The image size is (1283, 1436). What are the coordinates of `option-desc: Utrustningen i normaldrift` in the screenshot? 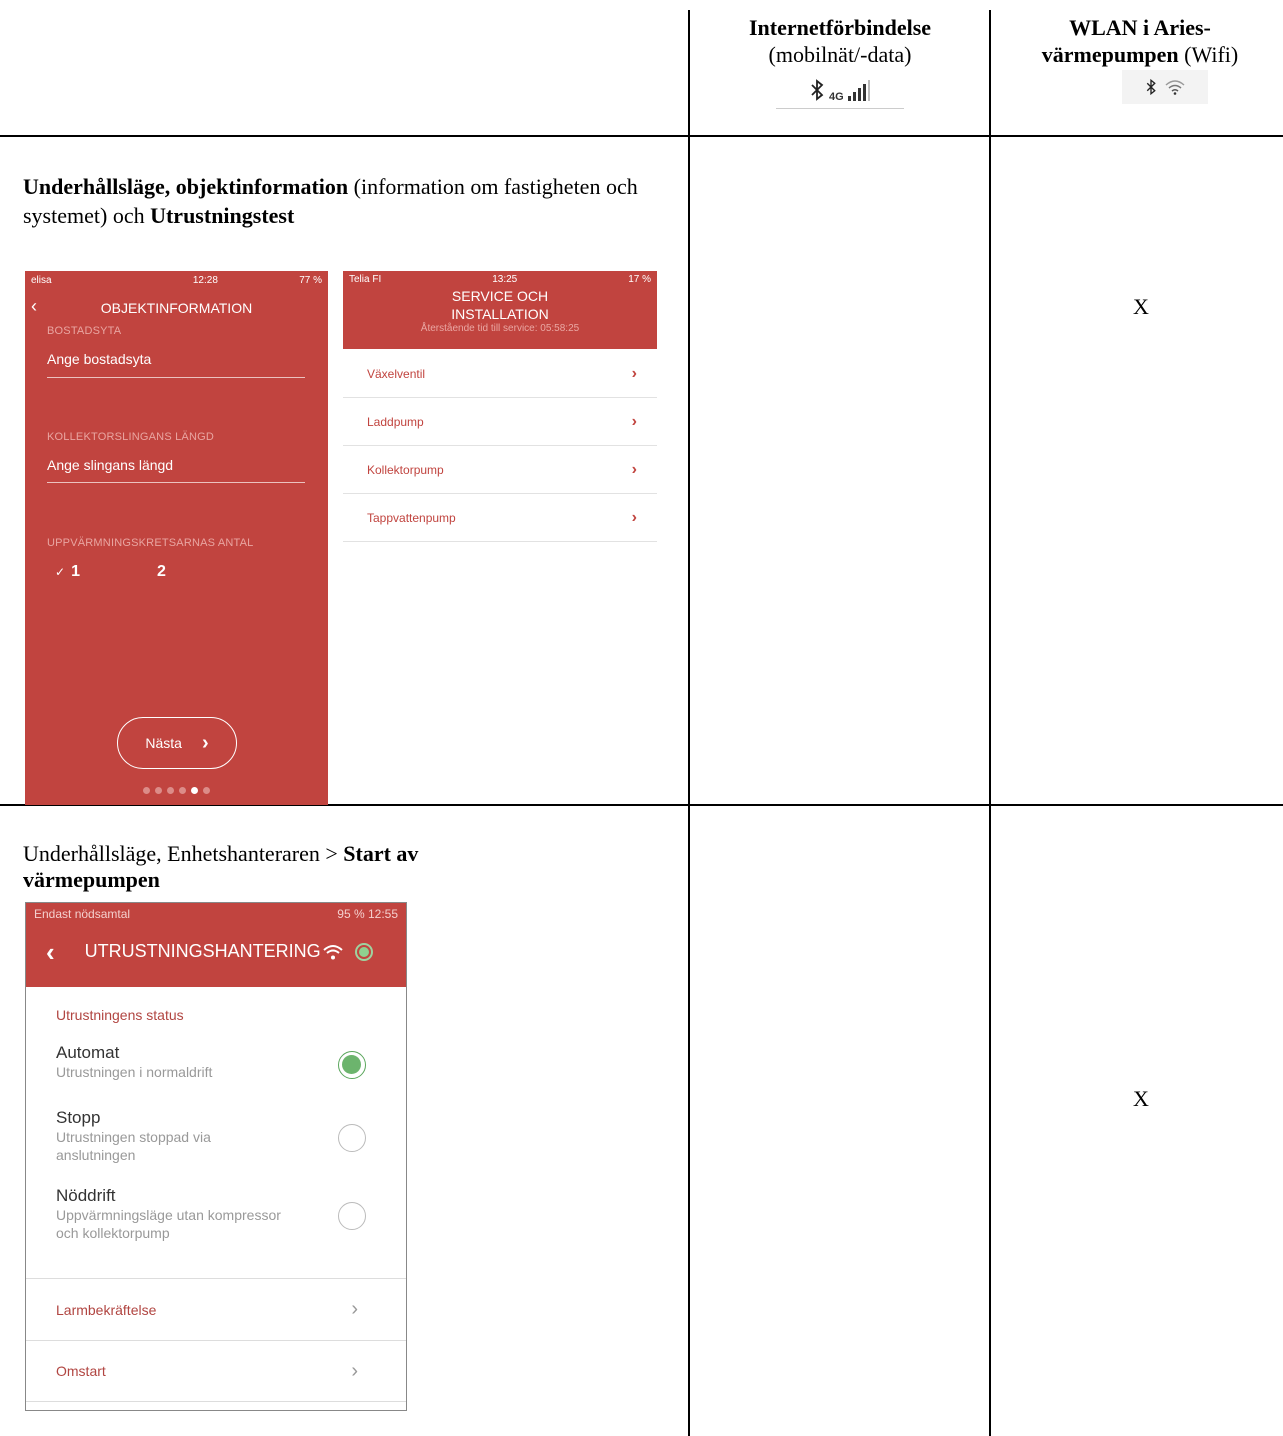 It's located at (134, 1072).